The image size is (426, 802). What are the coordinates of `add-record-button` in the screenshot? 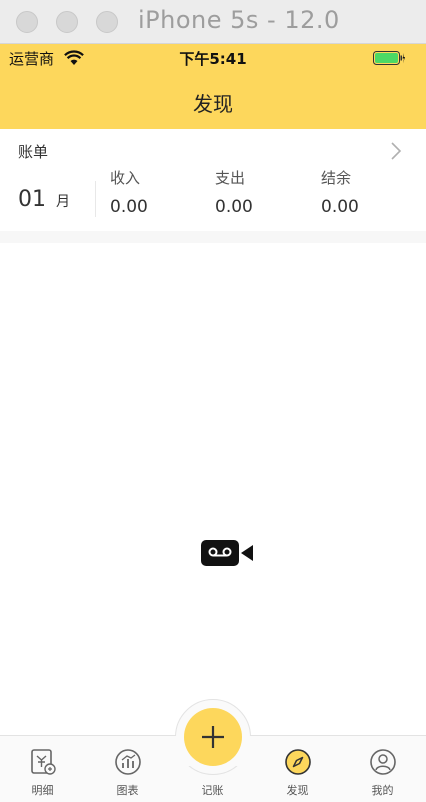 It's located at (213, 737).